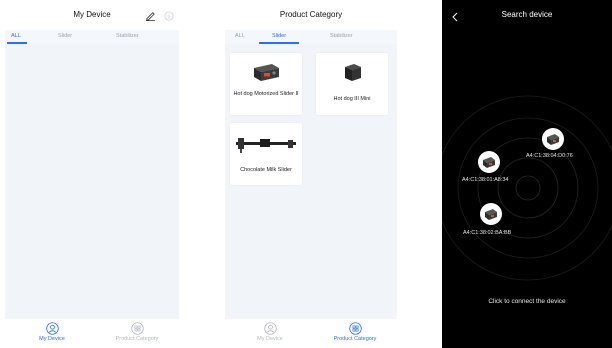 Image resolution: width=612 pixels, height=348 pixels. I want to click on info-icon, so click(169, 17).